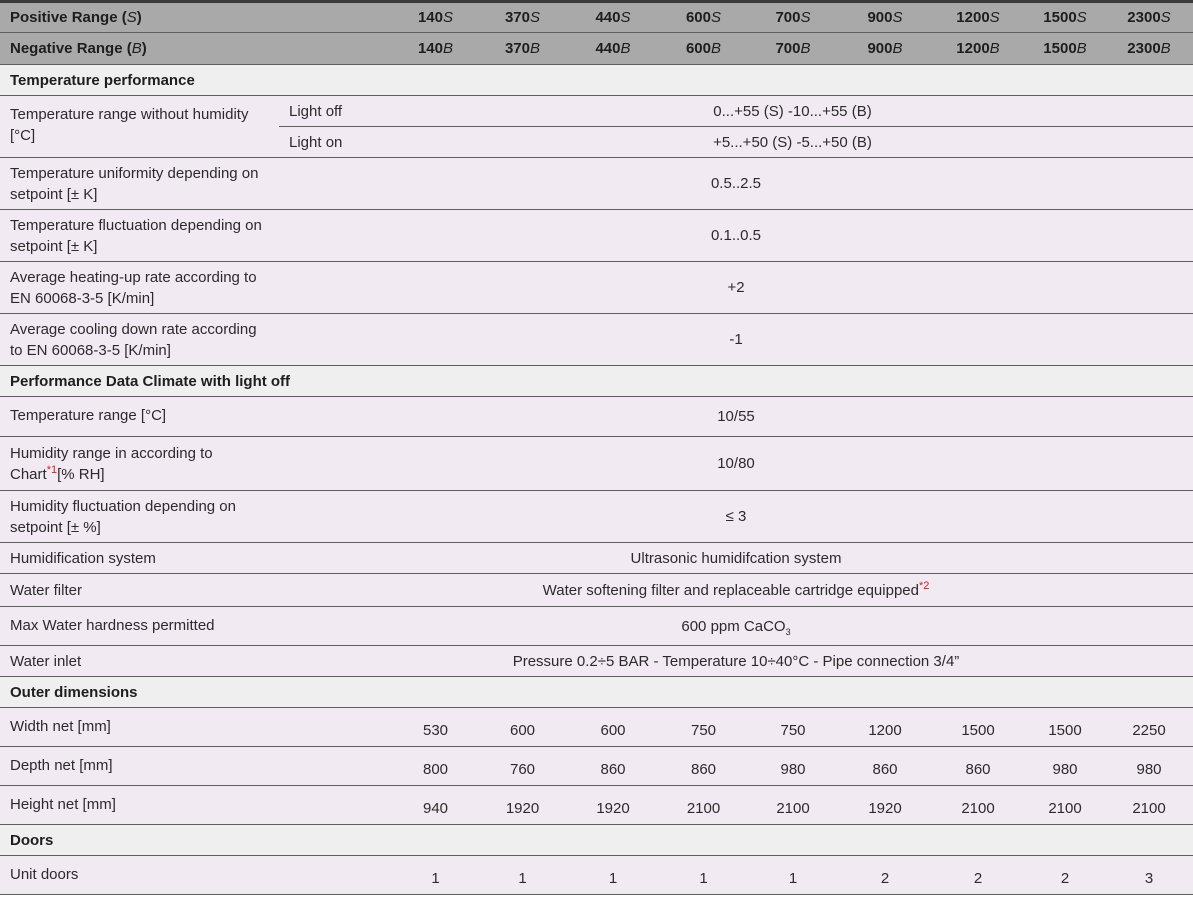 The height and width of the screenshot is (905, 1193). What do you see at coordinates (613, 48) in the screenshot?
I see `model-cell: 440B` at bounding box center [613, 48].